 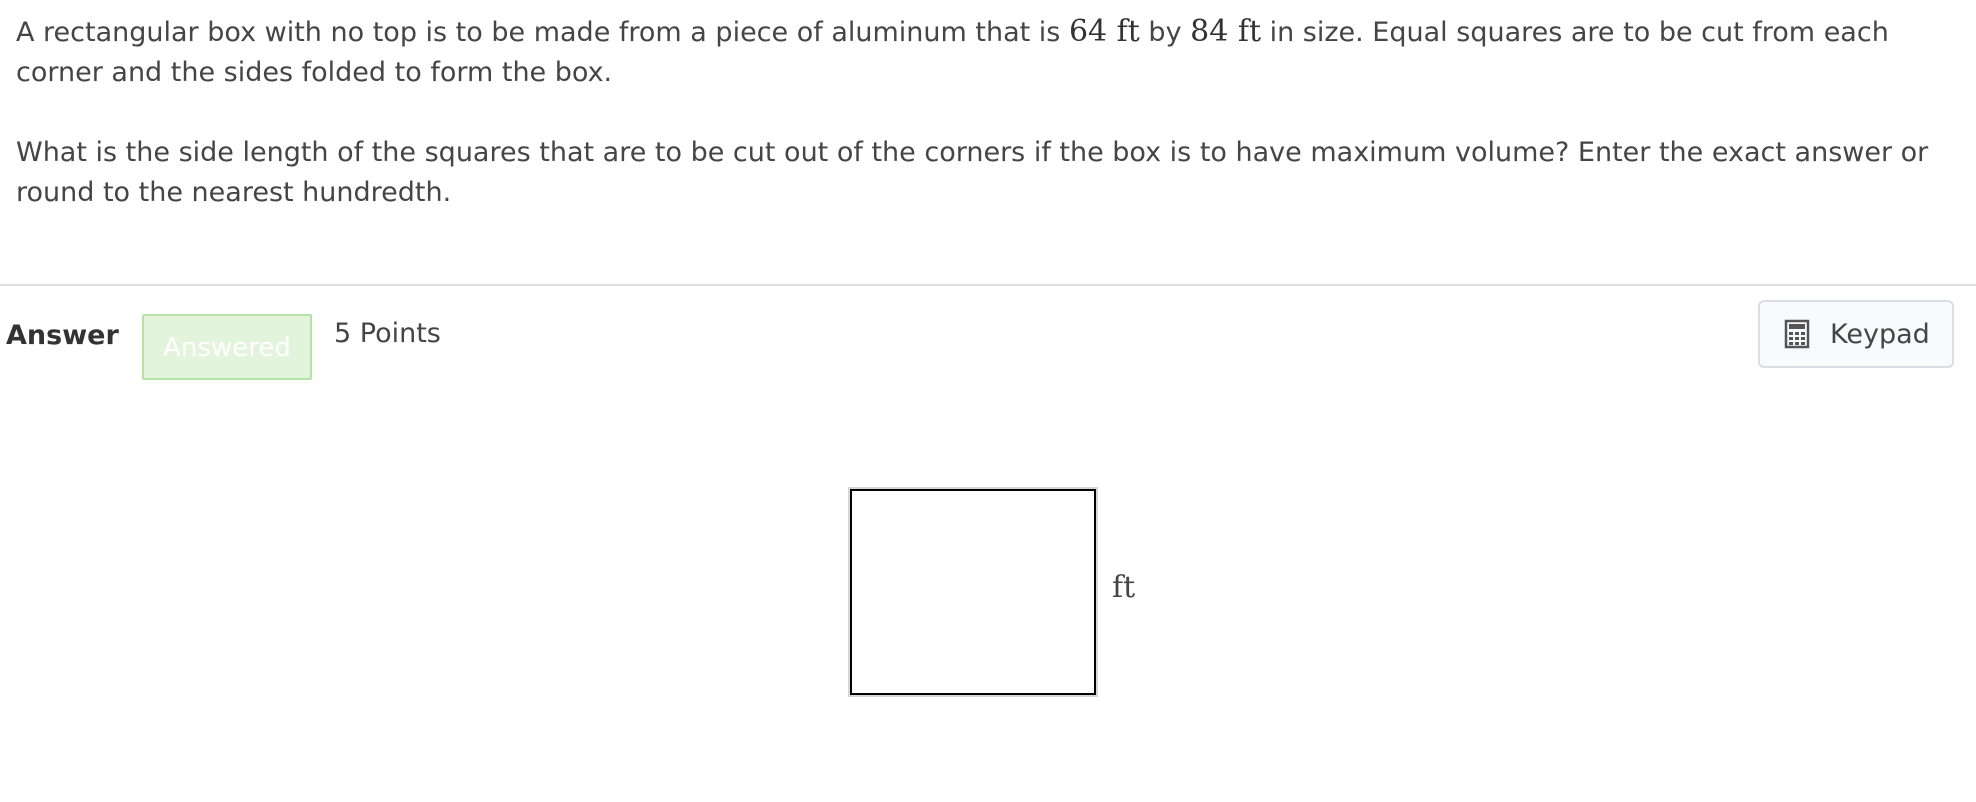 What do you see at coordinates (988, 285) in the screenshot?
I see `section-divider` at bounding box center [988, 285].